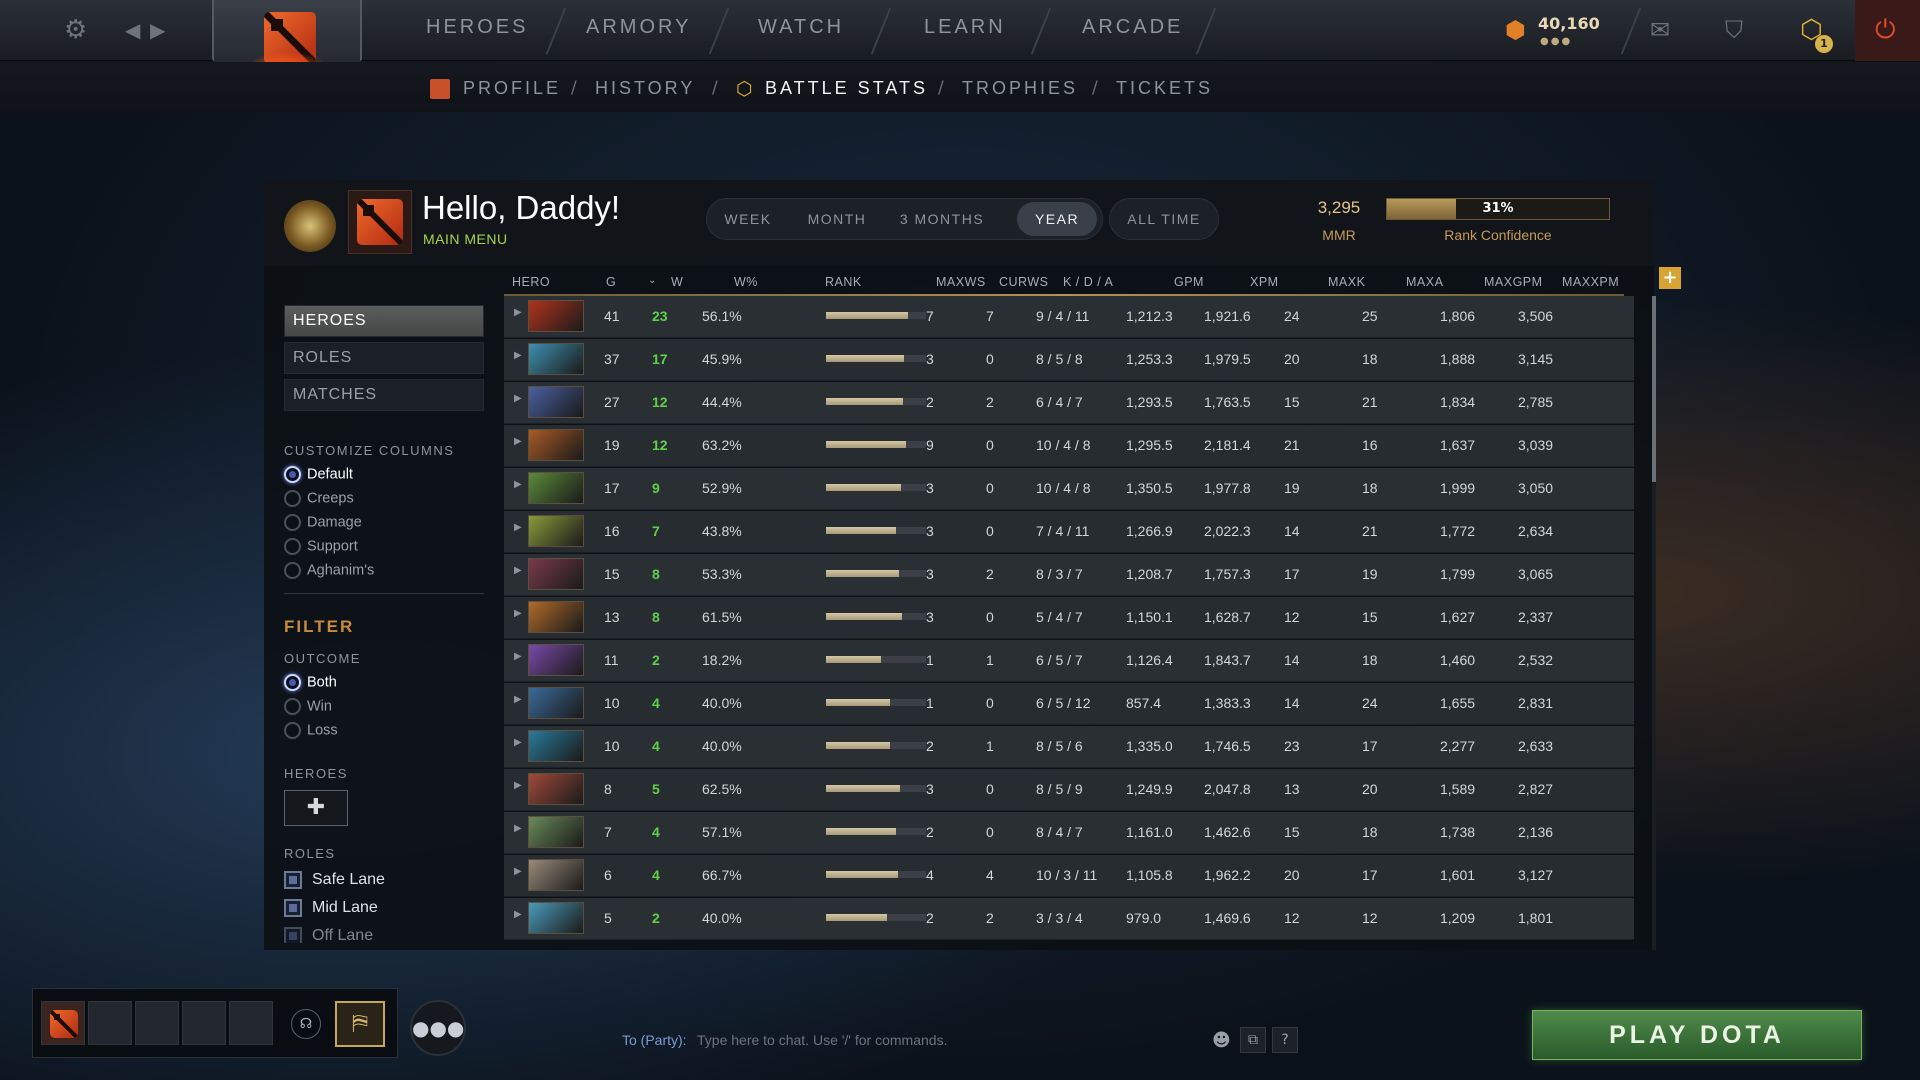  I want to click on outcome-both: Both, so click(310, 684).